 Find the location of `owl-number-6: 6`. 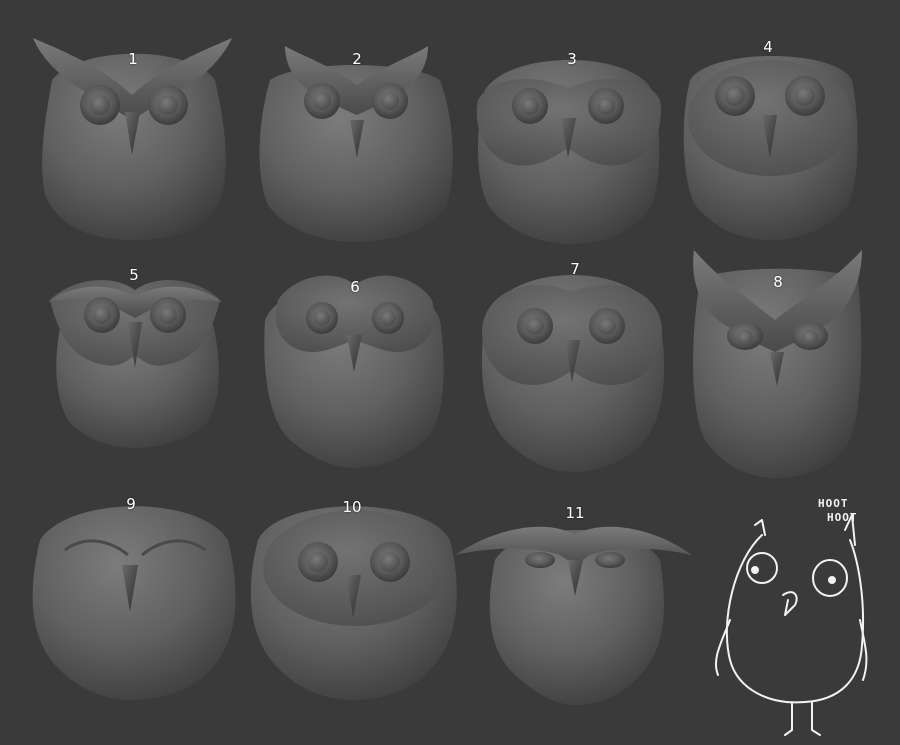

owl-number-6: 6 is located at coordinates (355, 287).